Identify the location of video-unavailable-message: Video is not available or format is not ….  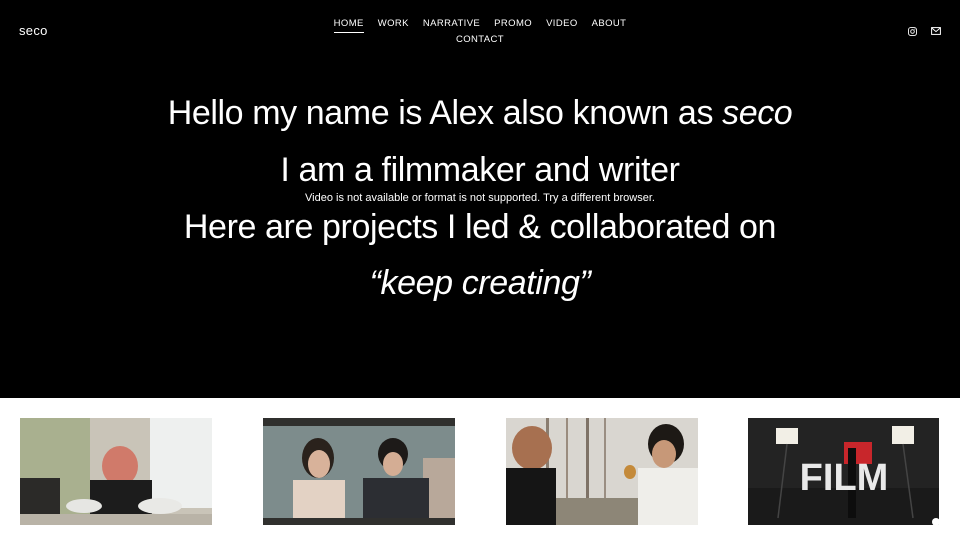
(480, 198).